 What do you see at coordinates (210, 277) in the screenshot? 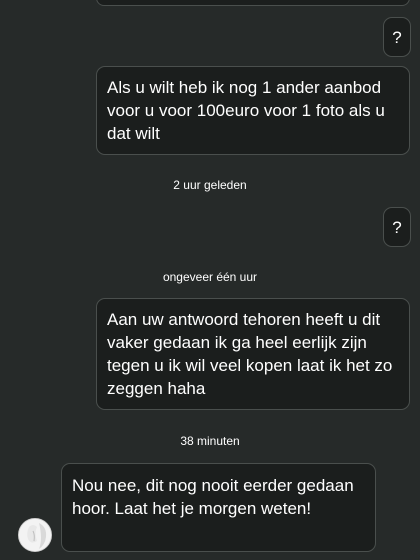
I see `timestamp: ongeveer één uur` at bounding box center [210, 277].